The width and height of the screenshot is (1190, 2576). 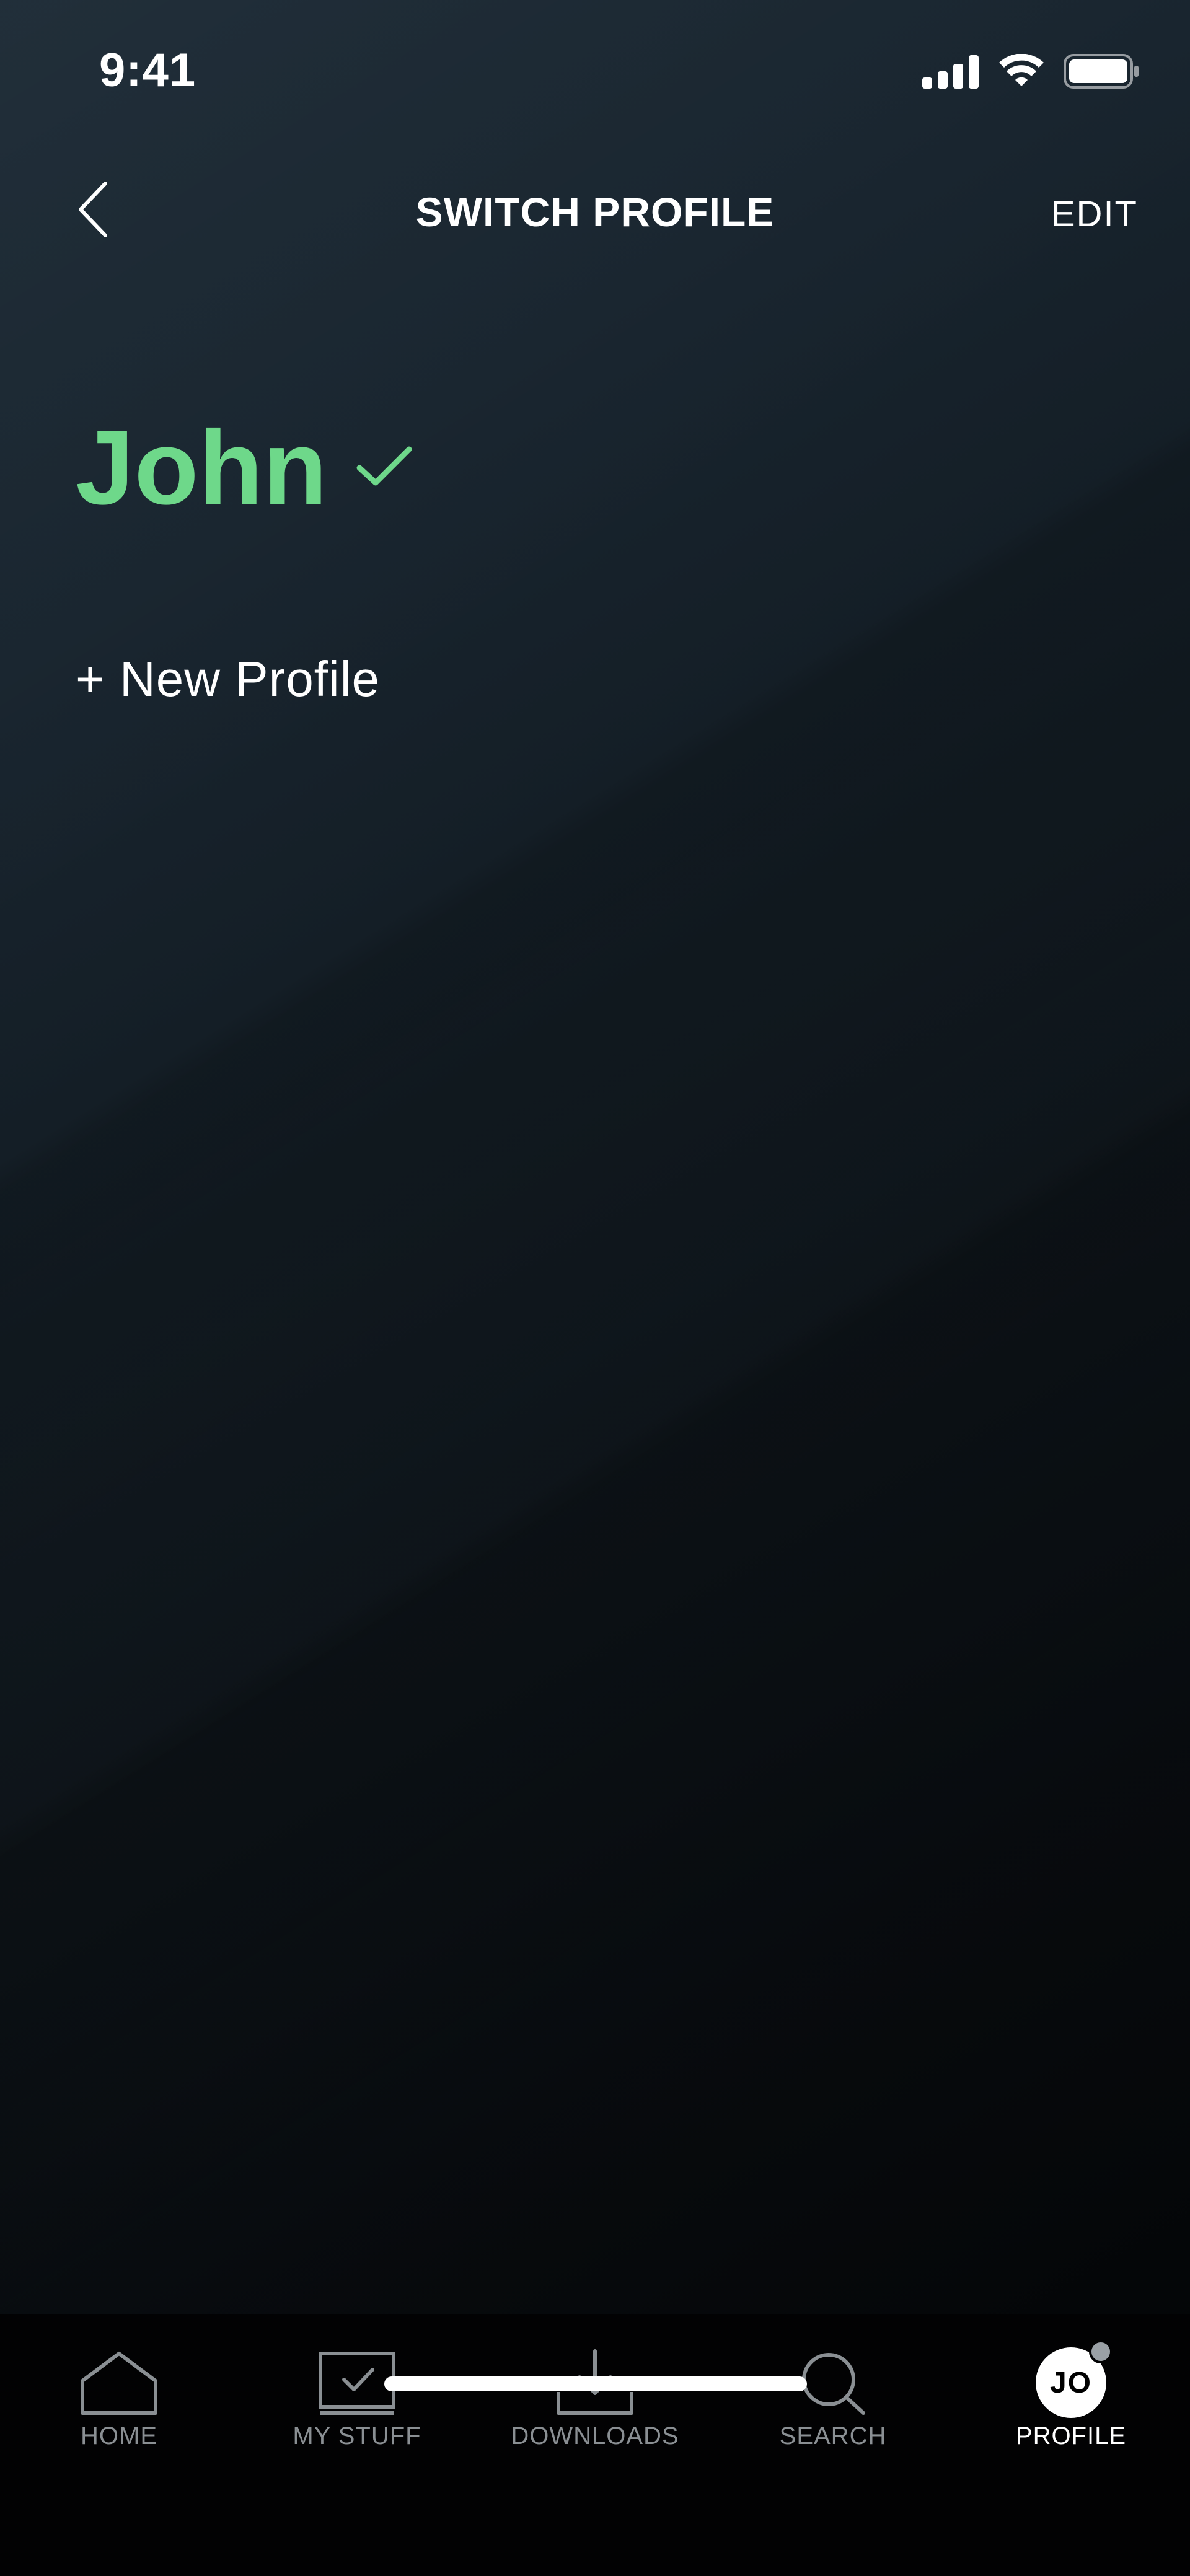 I want to click on navigation-bar: SWITCH PROFILE EDIT, so click(x=595, y=211).